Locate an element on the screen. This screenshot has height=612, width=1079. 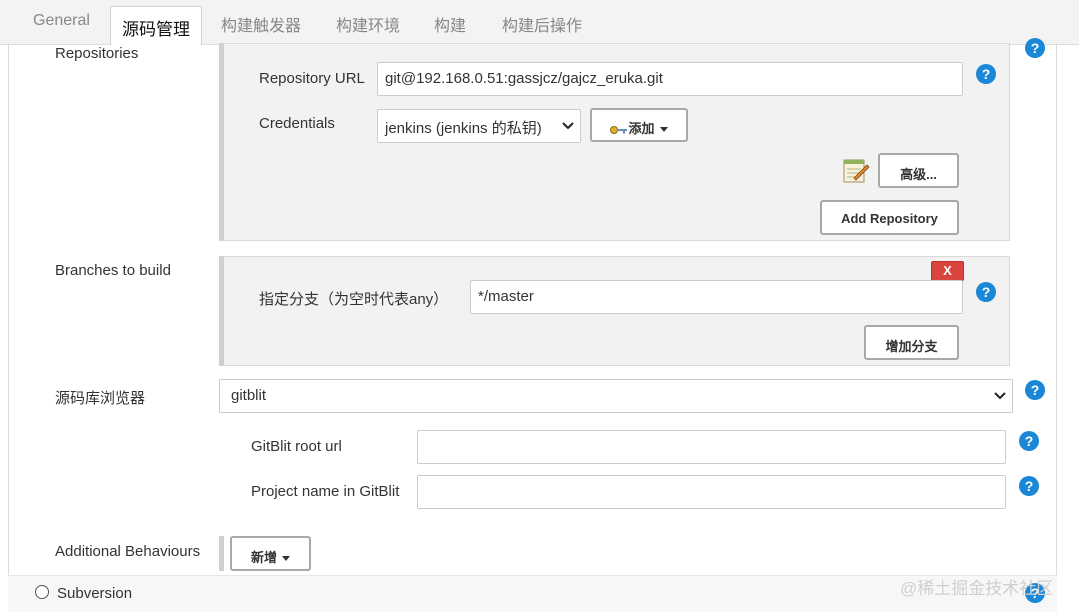
add-repository-button: Add Repository is located at coordinates (889, 217).